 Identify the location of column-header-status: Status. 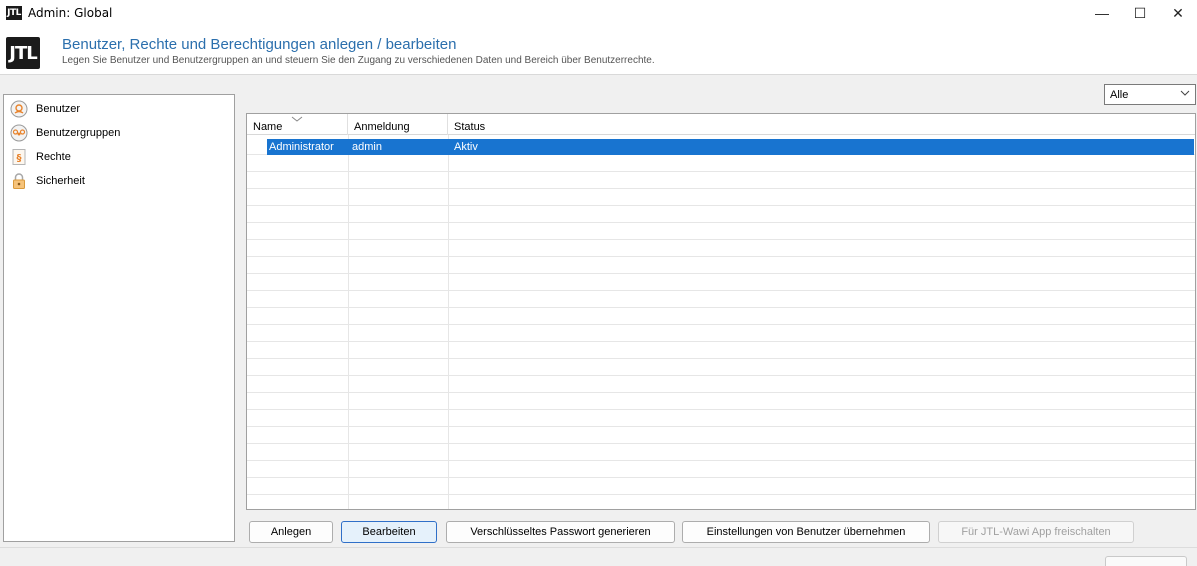
(821, 124).